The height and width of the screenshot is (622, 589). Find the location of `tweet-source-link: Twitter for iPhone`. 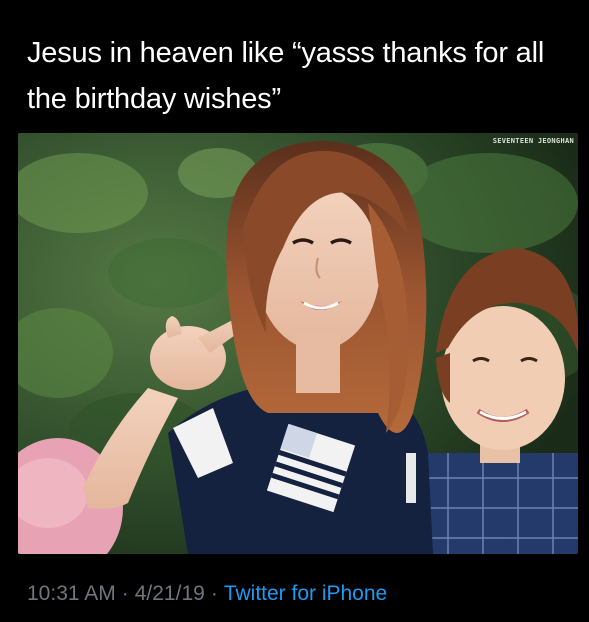

tweet-source-link: Twitter for iPhone is located at coordinates (305, 593).